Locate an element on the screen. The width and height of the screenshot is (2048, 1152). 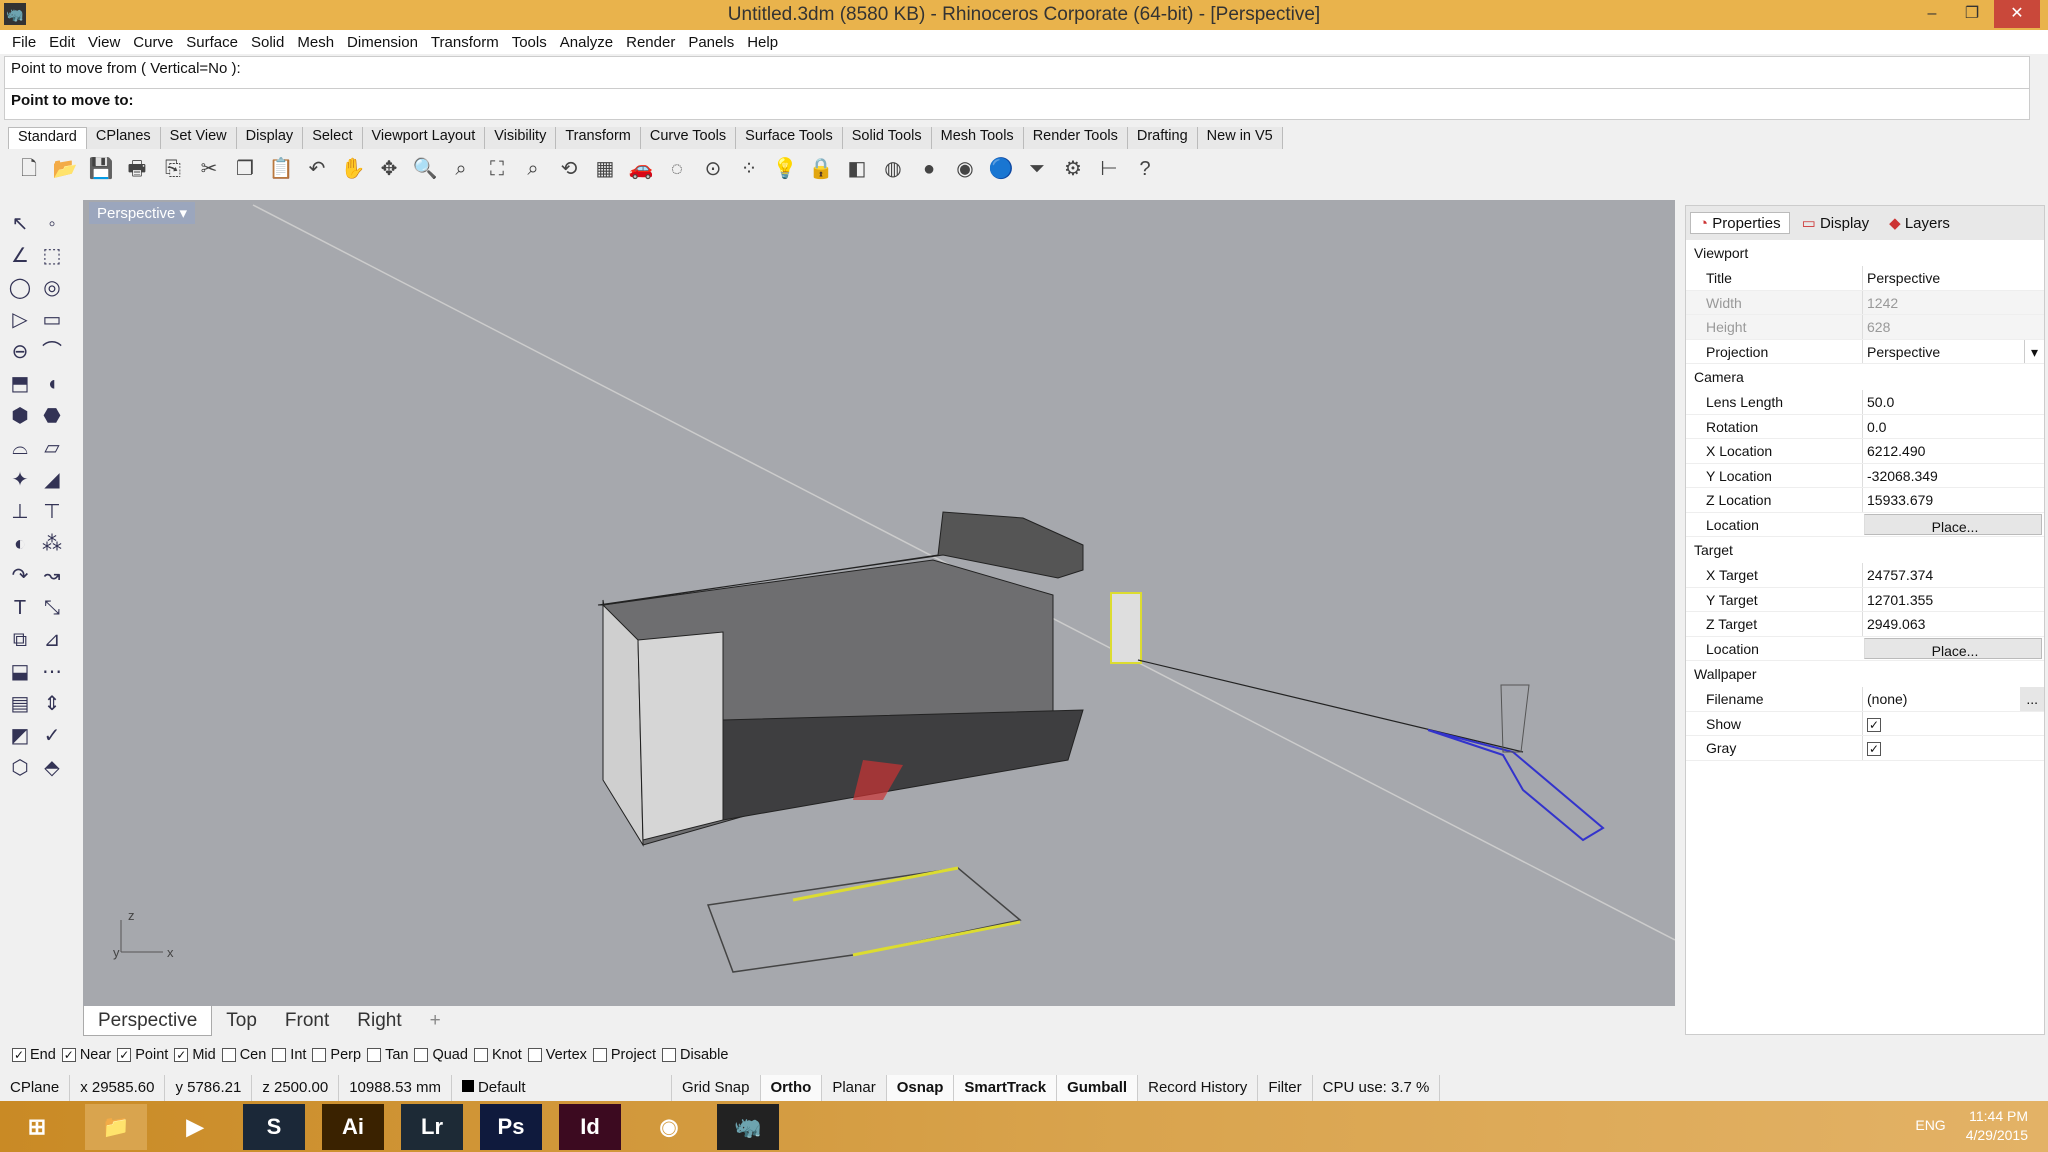
render-icon: 🔵 is located at coordinates (1001, 169).